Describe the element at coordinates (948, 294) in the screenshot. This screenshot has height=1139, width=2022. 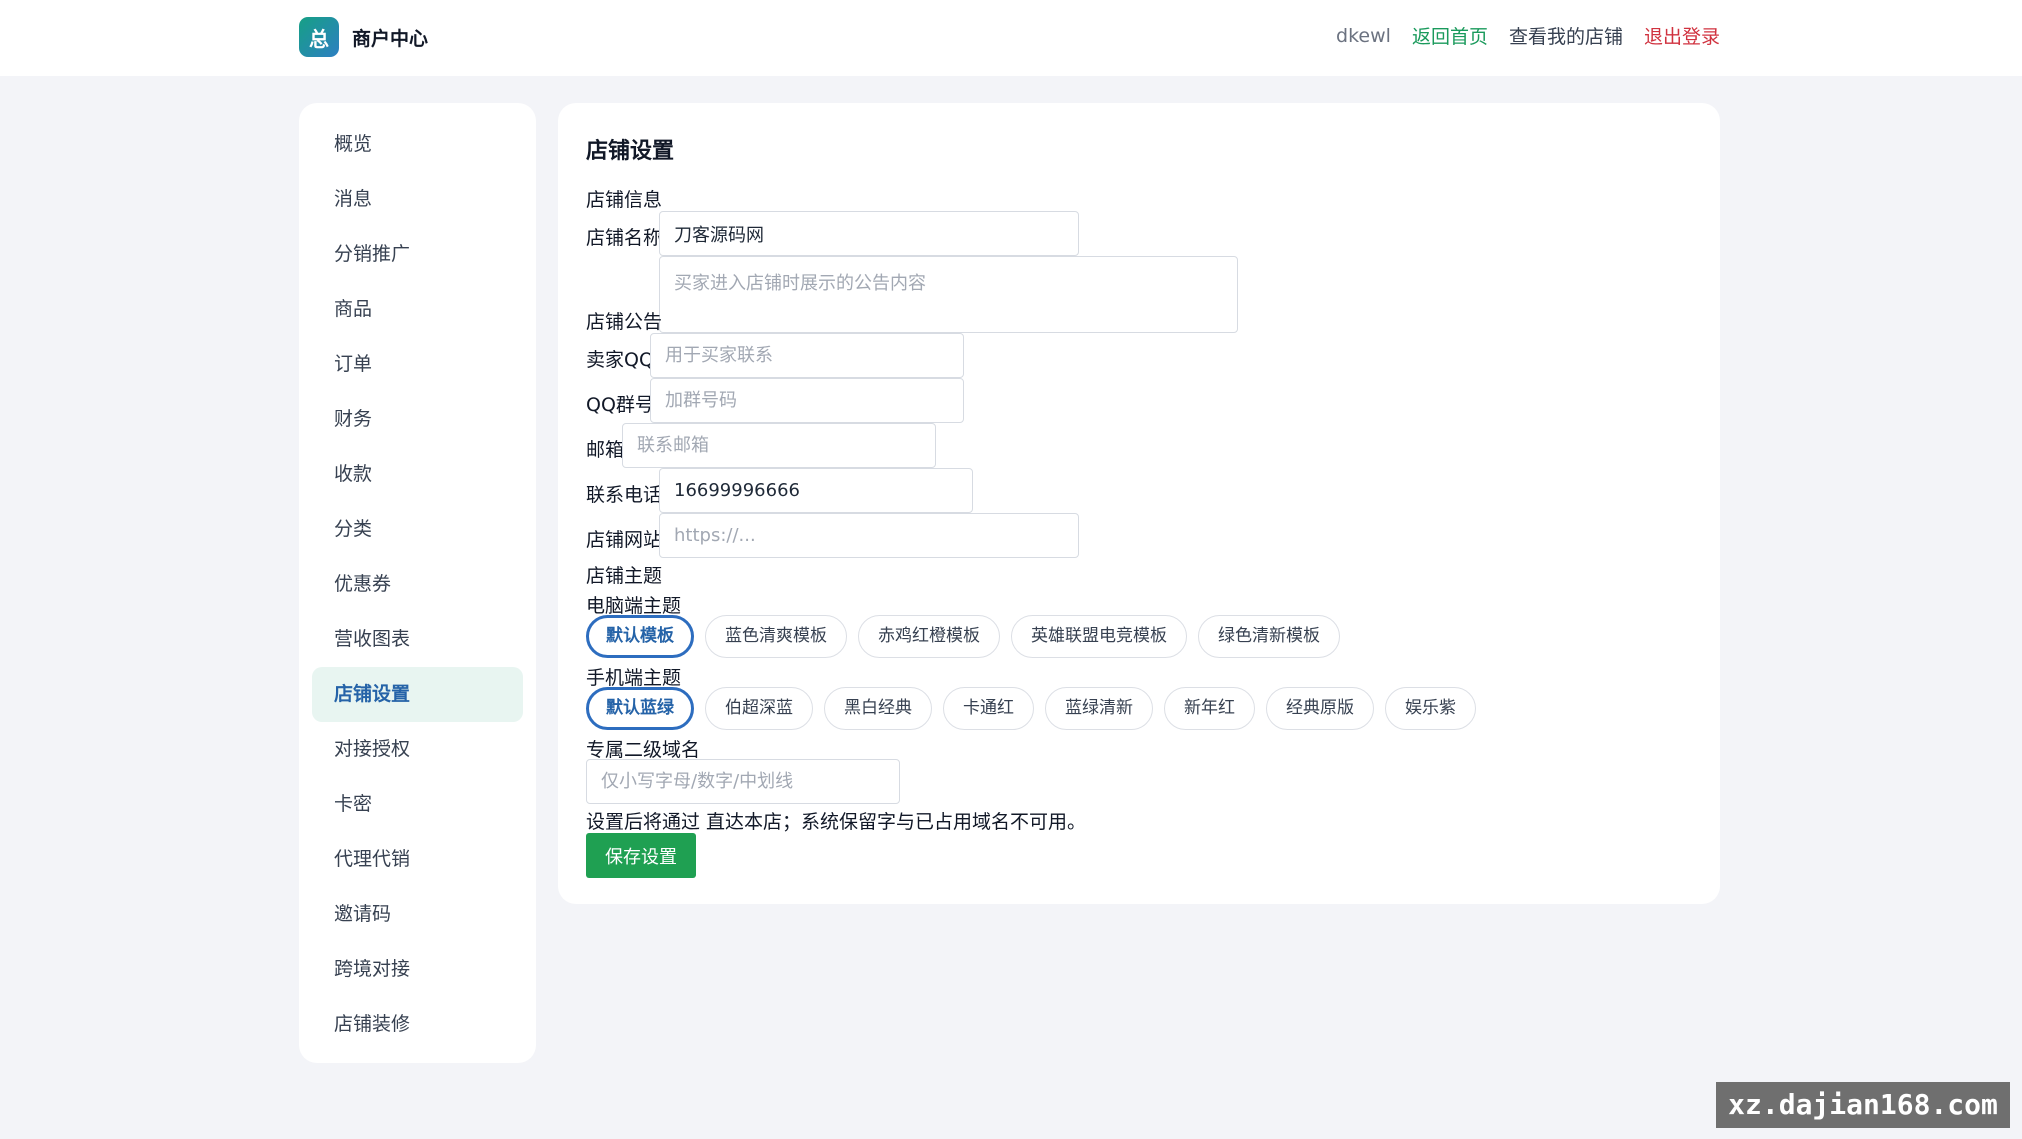
I see `shop-notice-input` at that location.